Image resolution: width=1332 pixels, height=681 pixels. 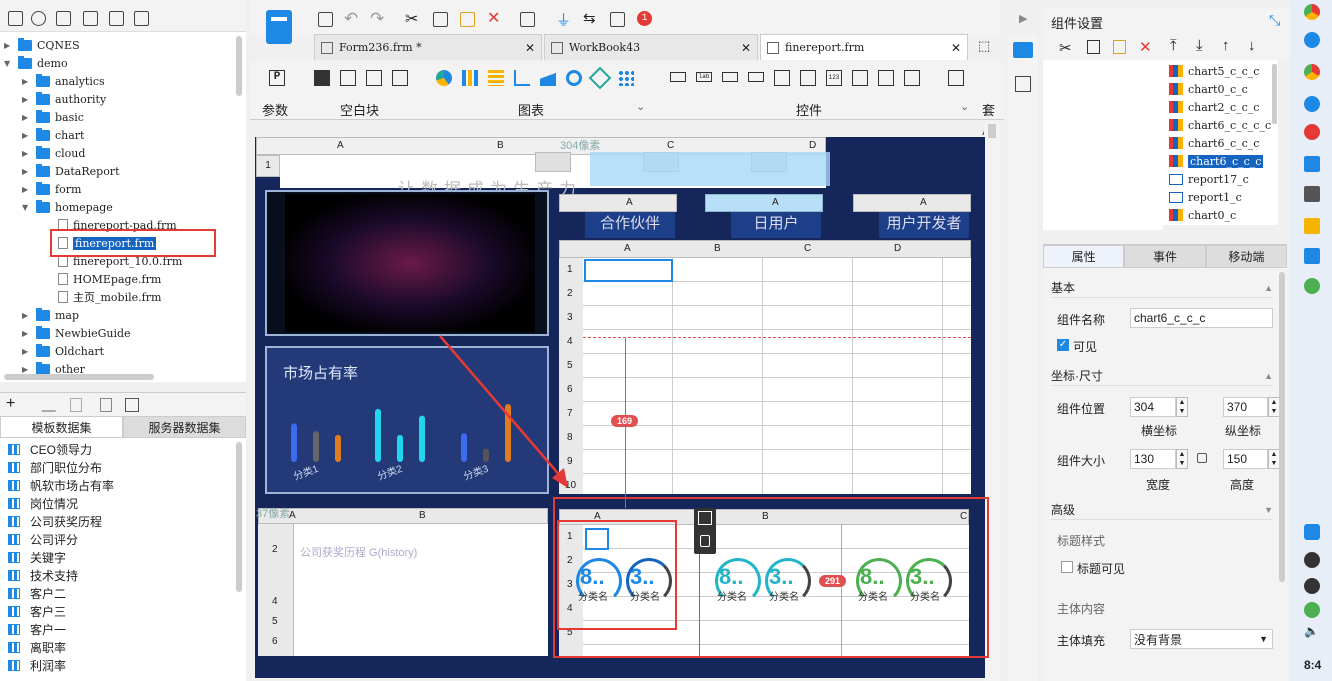 I want to click on absolute-block-icon, so click(x=322, y=78).